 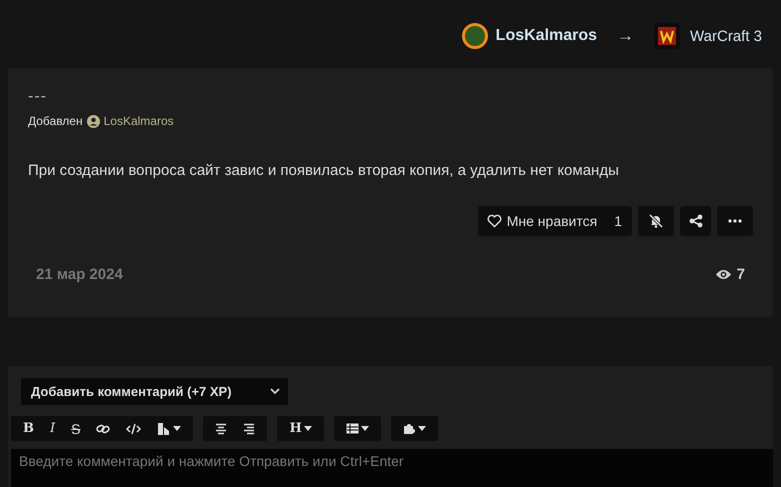 I want to click on toolbar-button: B, so click(x=28, y=428).